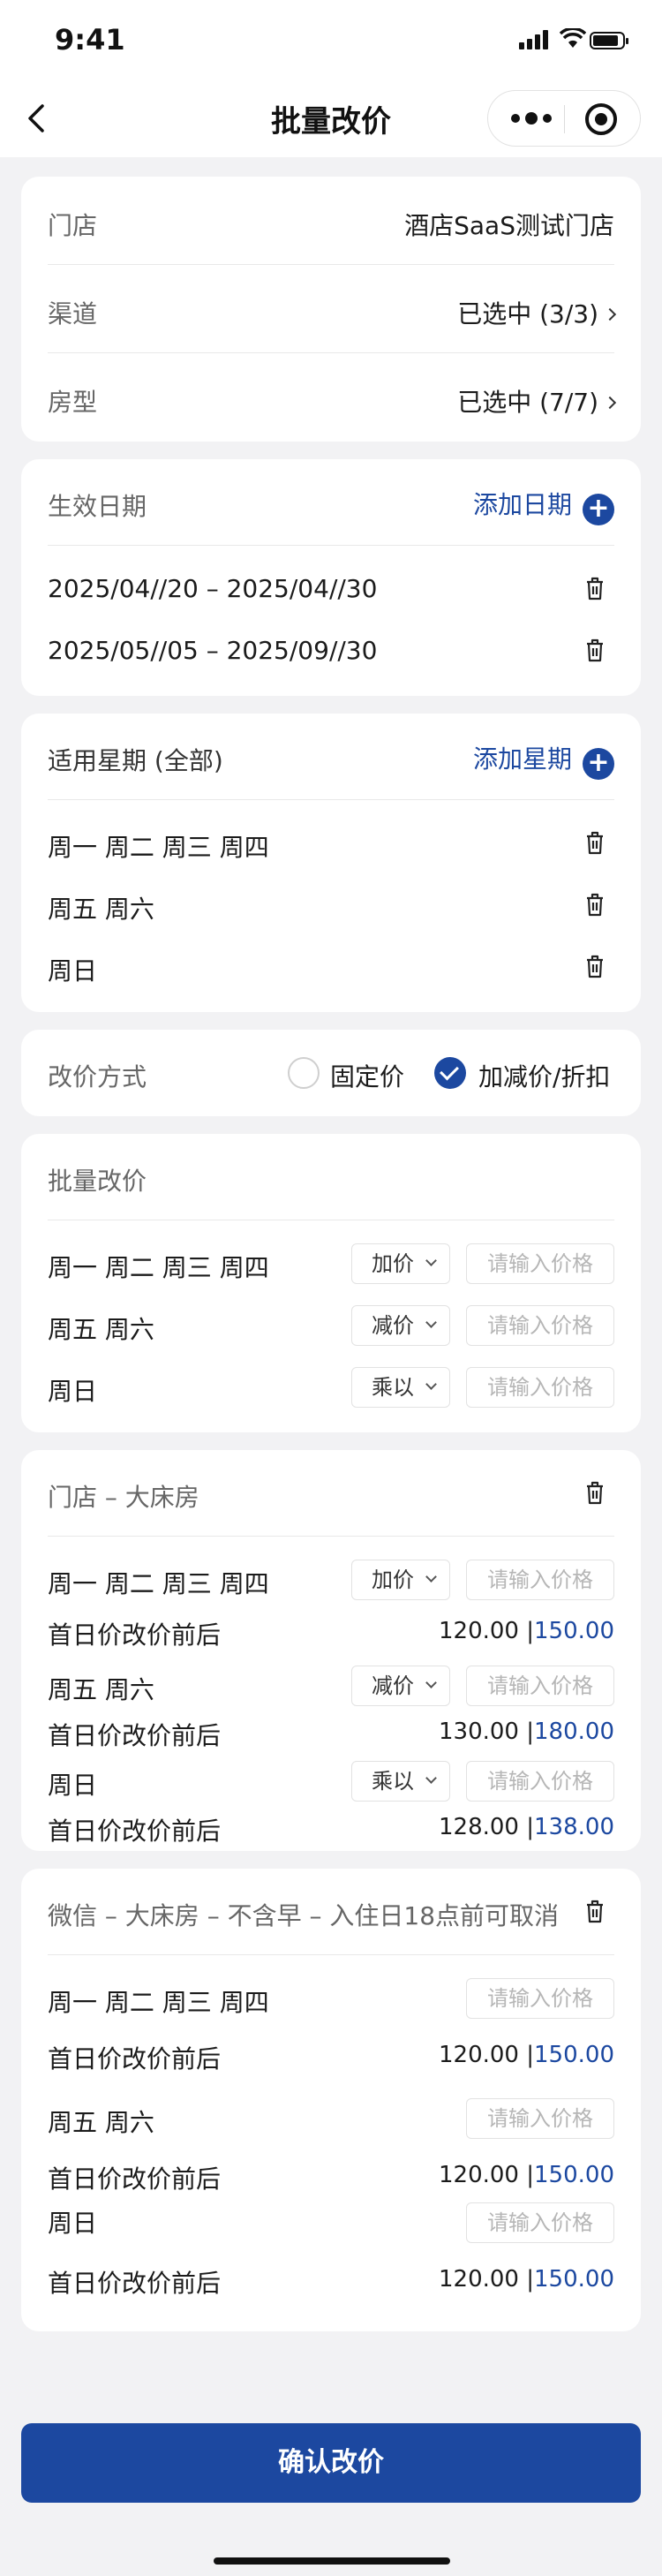  I want to click on price-after: 180.00, so click(574, 1732).